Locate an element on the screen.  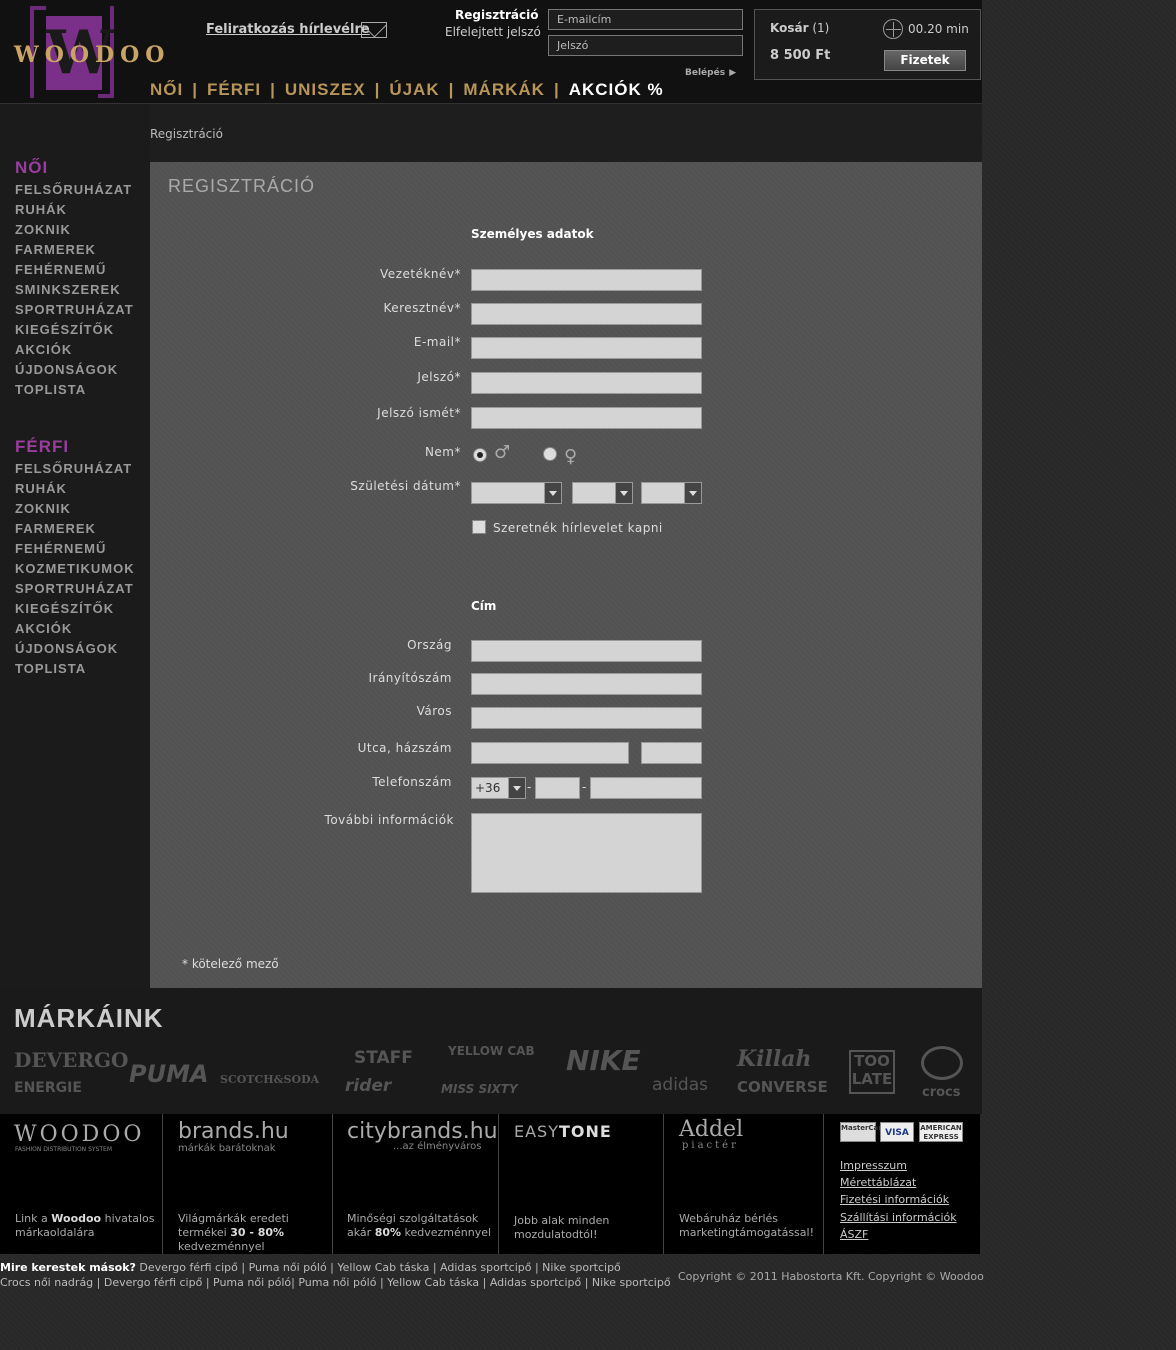
password-repeat-field is located at coordinates (586, 418).